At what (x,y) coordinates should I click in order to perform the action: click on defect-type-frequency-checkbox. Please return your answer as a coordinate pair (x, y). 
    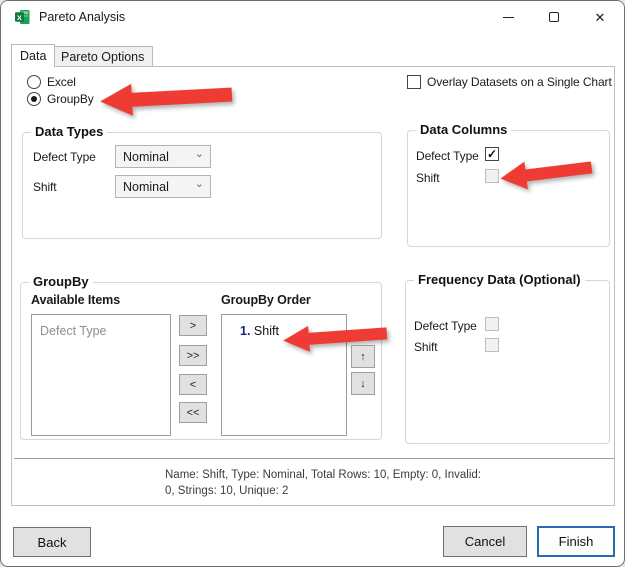
    Looking at the image, I should click on (492, 324).